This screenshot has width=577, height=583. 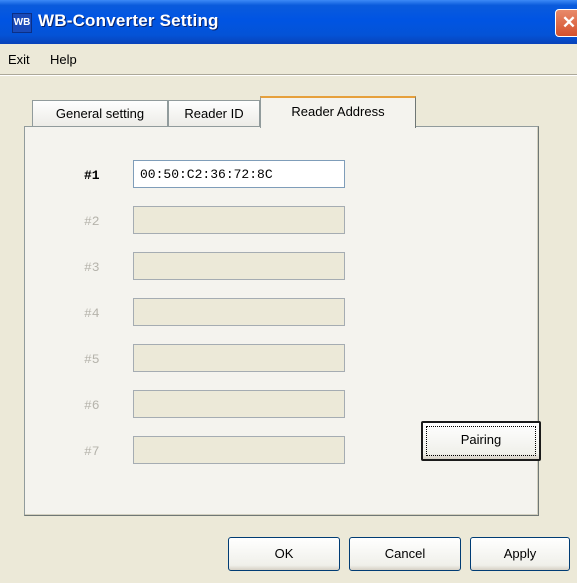 I want to click on reader-label-3: #3, so click(x=92, y=267).